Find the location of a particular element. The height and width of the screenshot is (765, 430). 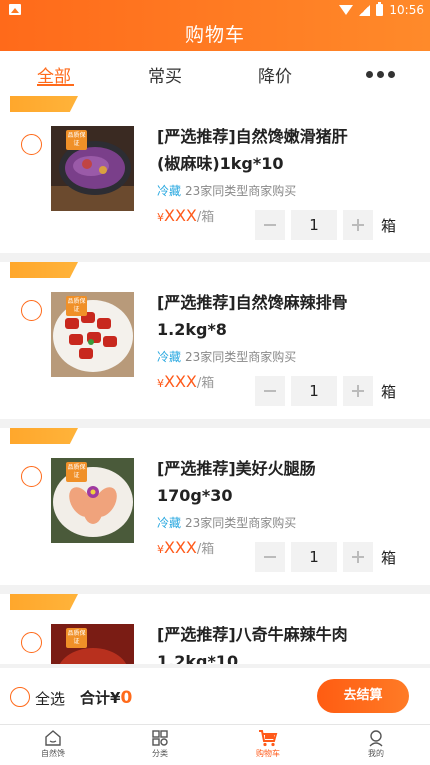

status-time: 10:56 is located at coordinates (406, 10).